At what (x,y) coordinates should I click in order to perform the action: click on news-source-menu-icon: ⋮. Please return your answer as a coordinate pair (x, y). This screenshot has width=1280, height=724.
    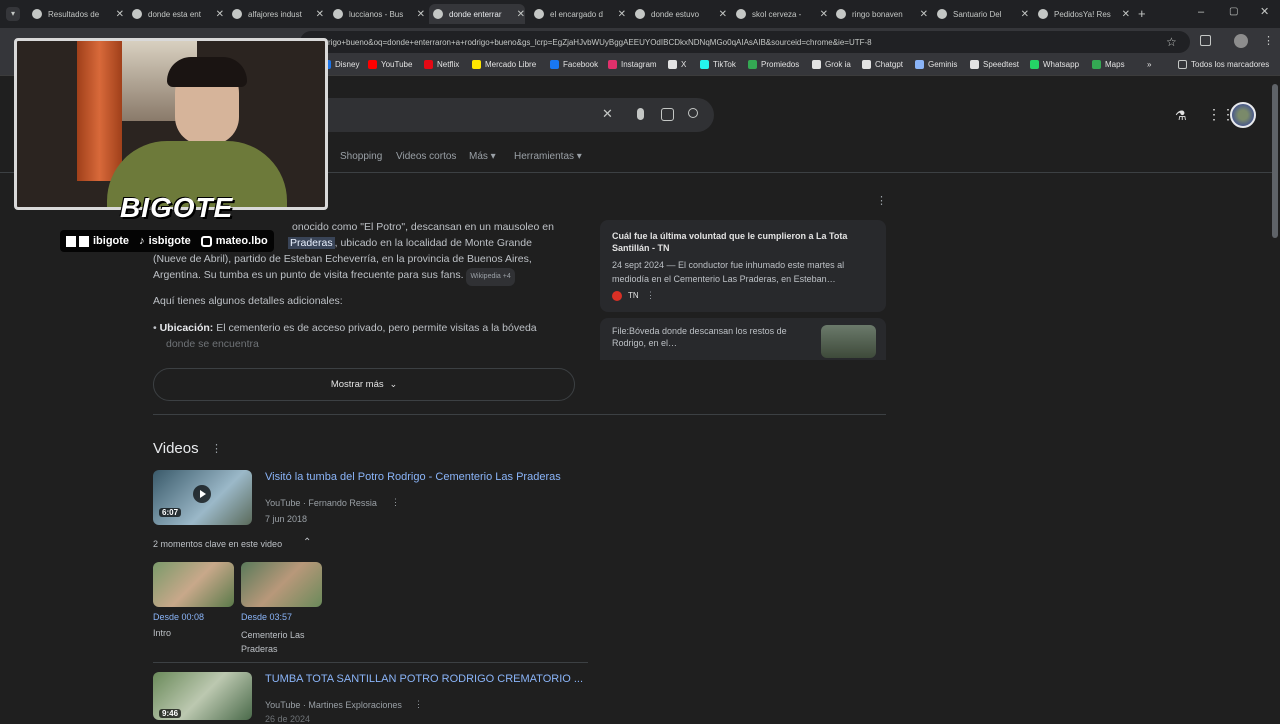
    Looking at the image, I should click on (650, 295).